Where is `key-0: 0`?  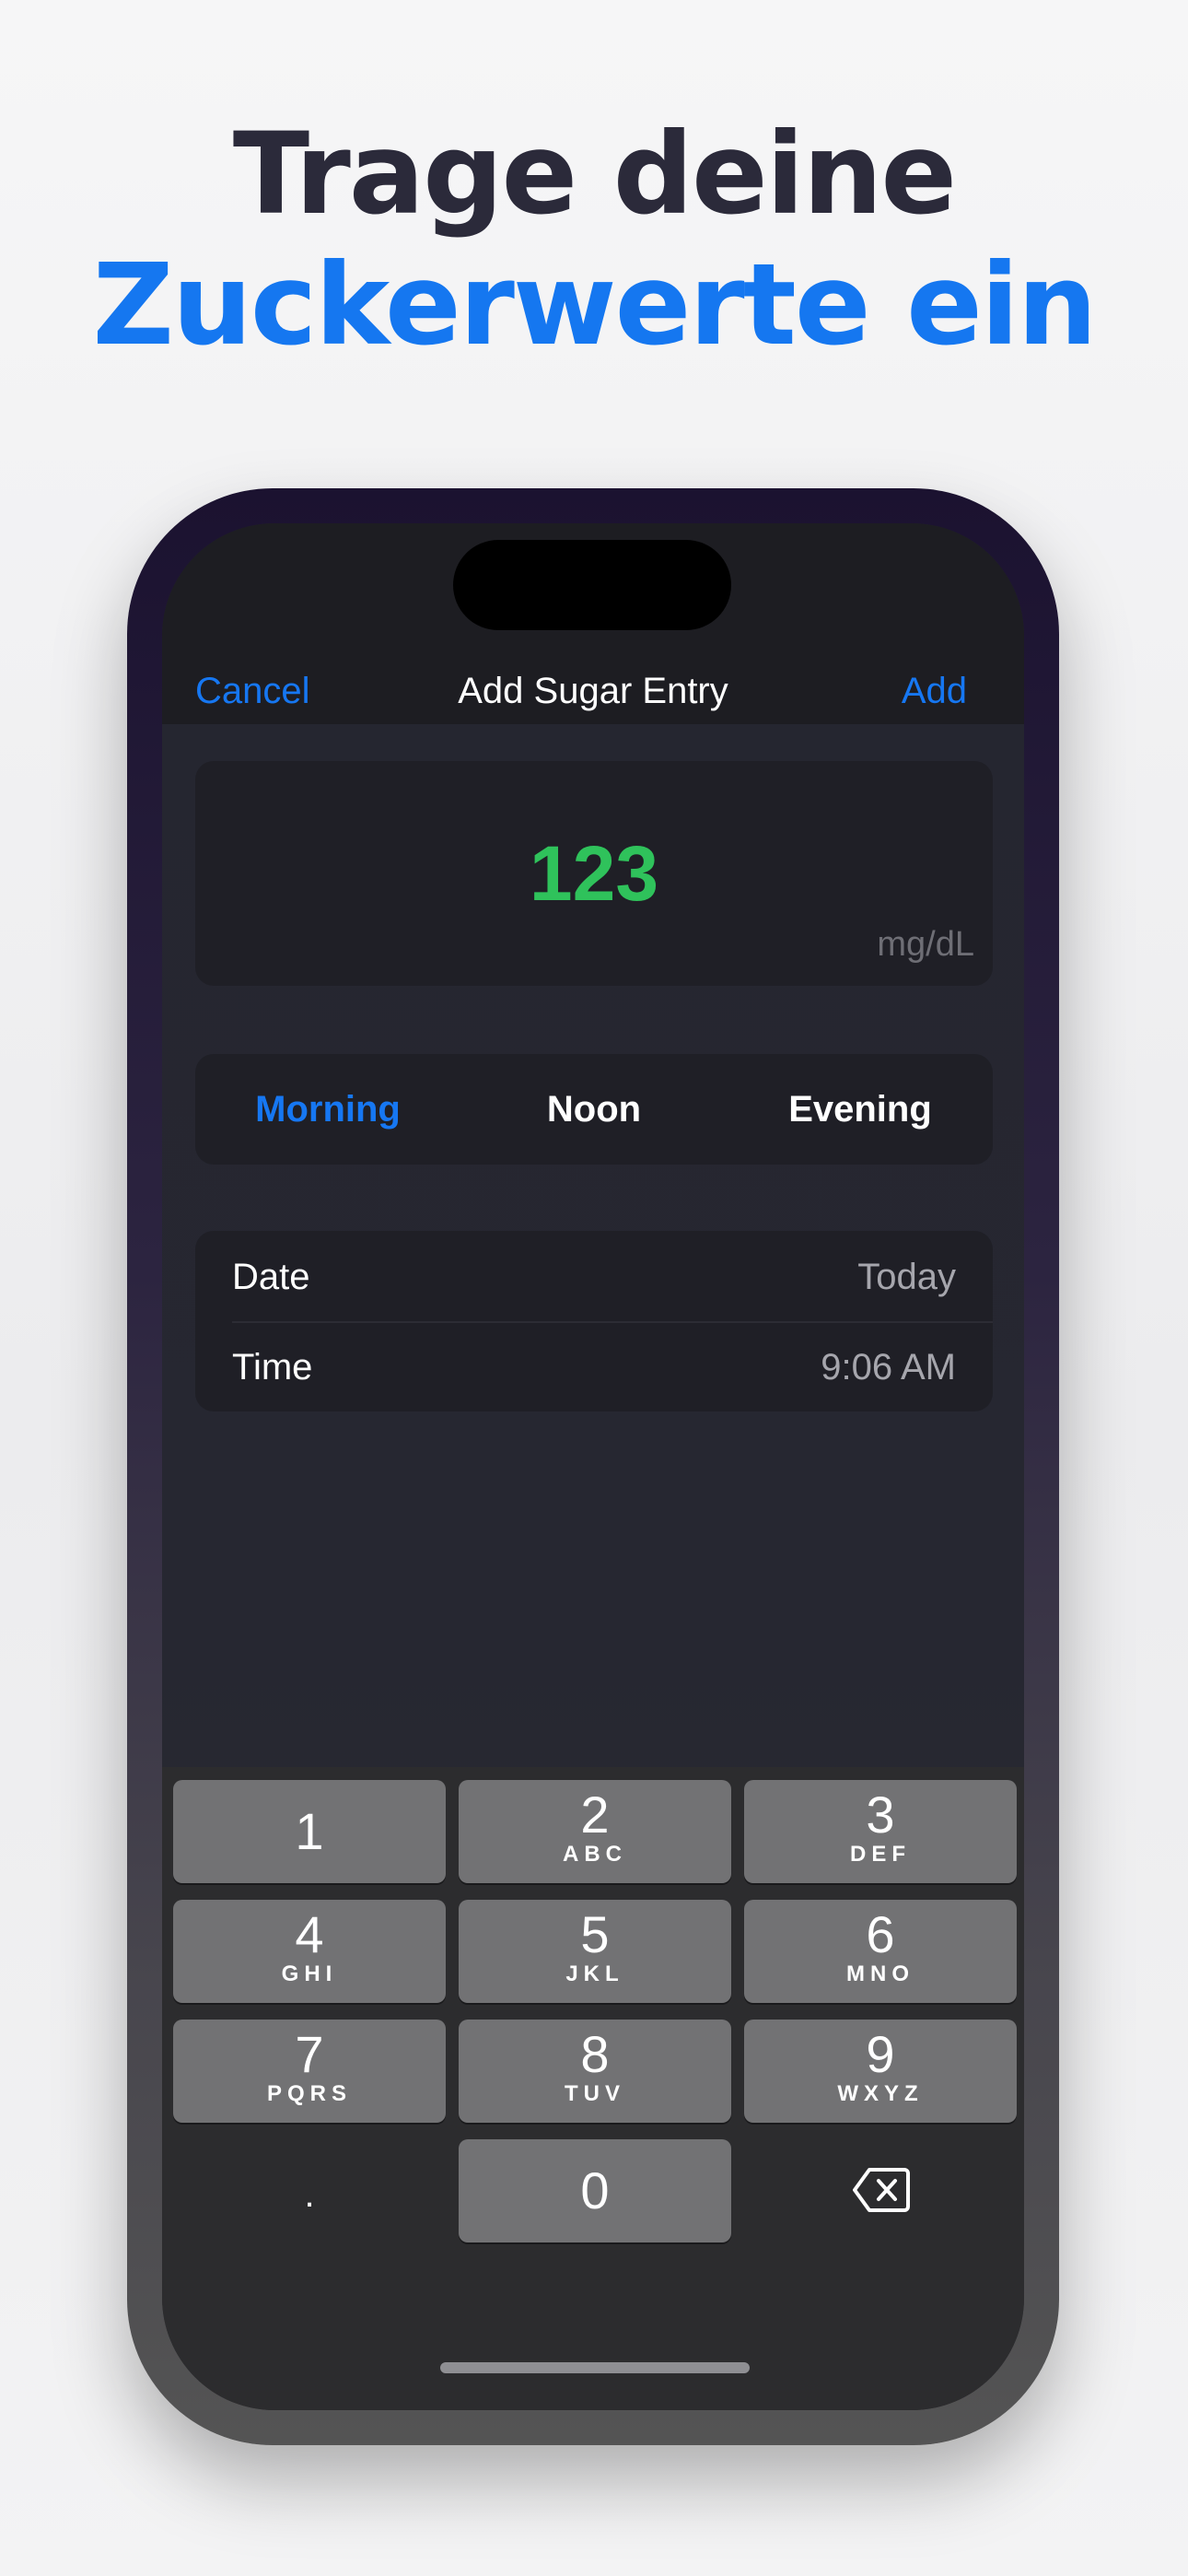
key-0: 0 is located at coordinates (595, 2190).